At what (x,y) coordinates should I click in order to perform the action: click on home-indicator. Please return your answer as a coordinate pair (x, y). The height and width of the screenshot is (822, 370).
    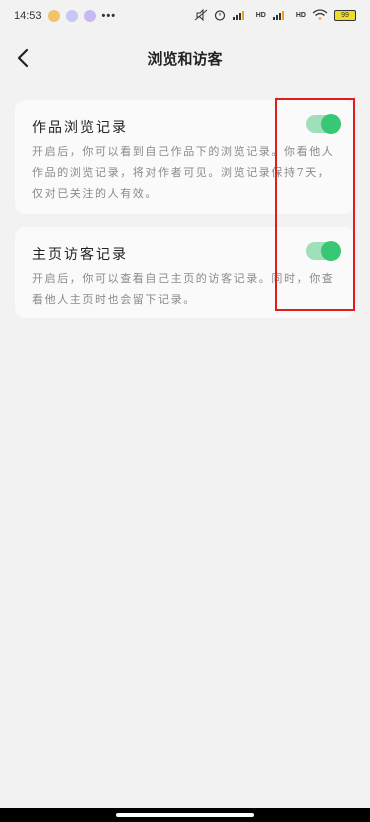
    Looking at the image, I should click on (185, 815).